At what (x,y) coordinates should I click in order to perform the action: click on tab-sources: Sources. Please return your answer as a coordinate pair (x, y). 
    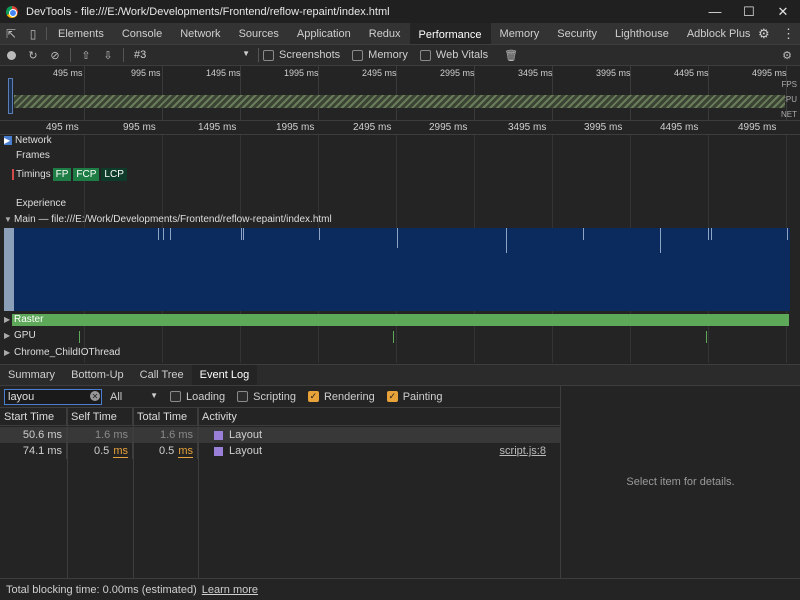
    Looking at the image, I should click on (259, 33).